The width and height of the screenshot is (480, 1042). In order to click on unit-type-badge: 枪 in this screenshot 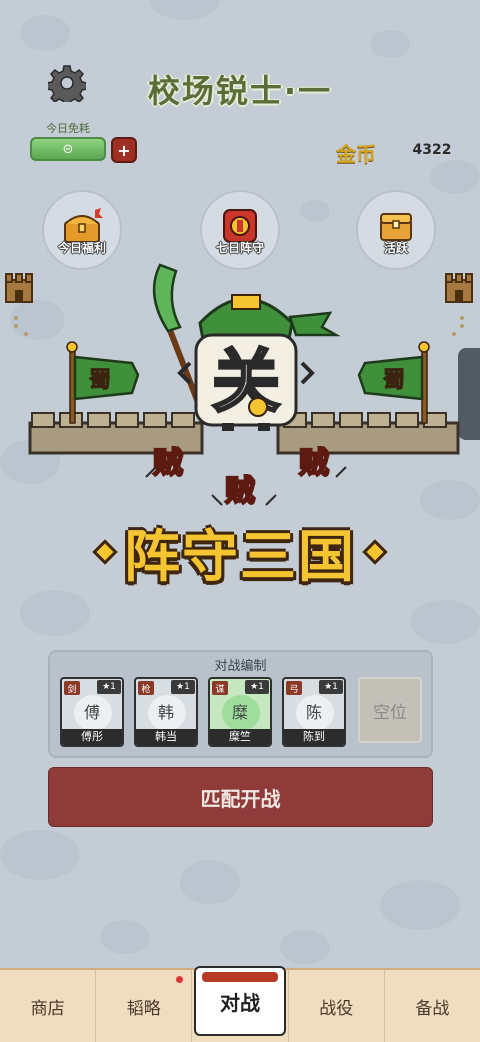, I will do `click(146, 688)`.